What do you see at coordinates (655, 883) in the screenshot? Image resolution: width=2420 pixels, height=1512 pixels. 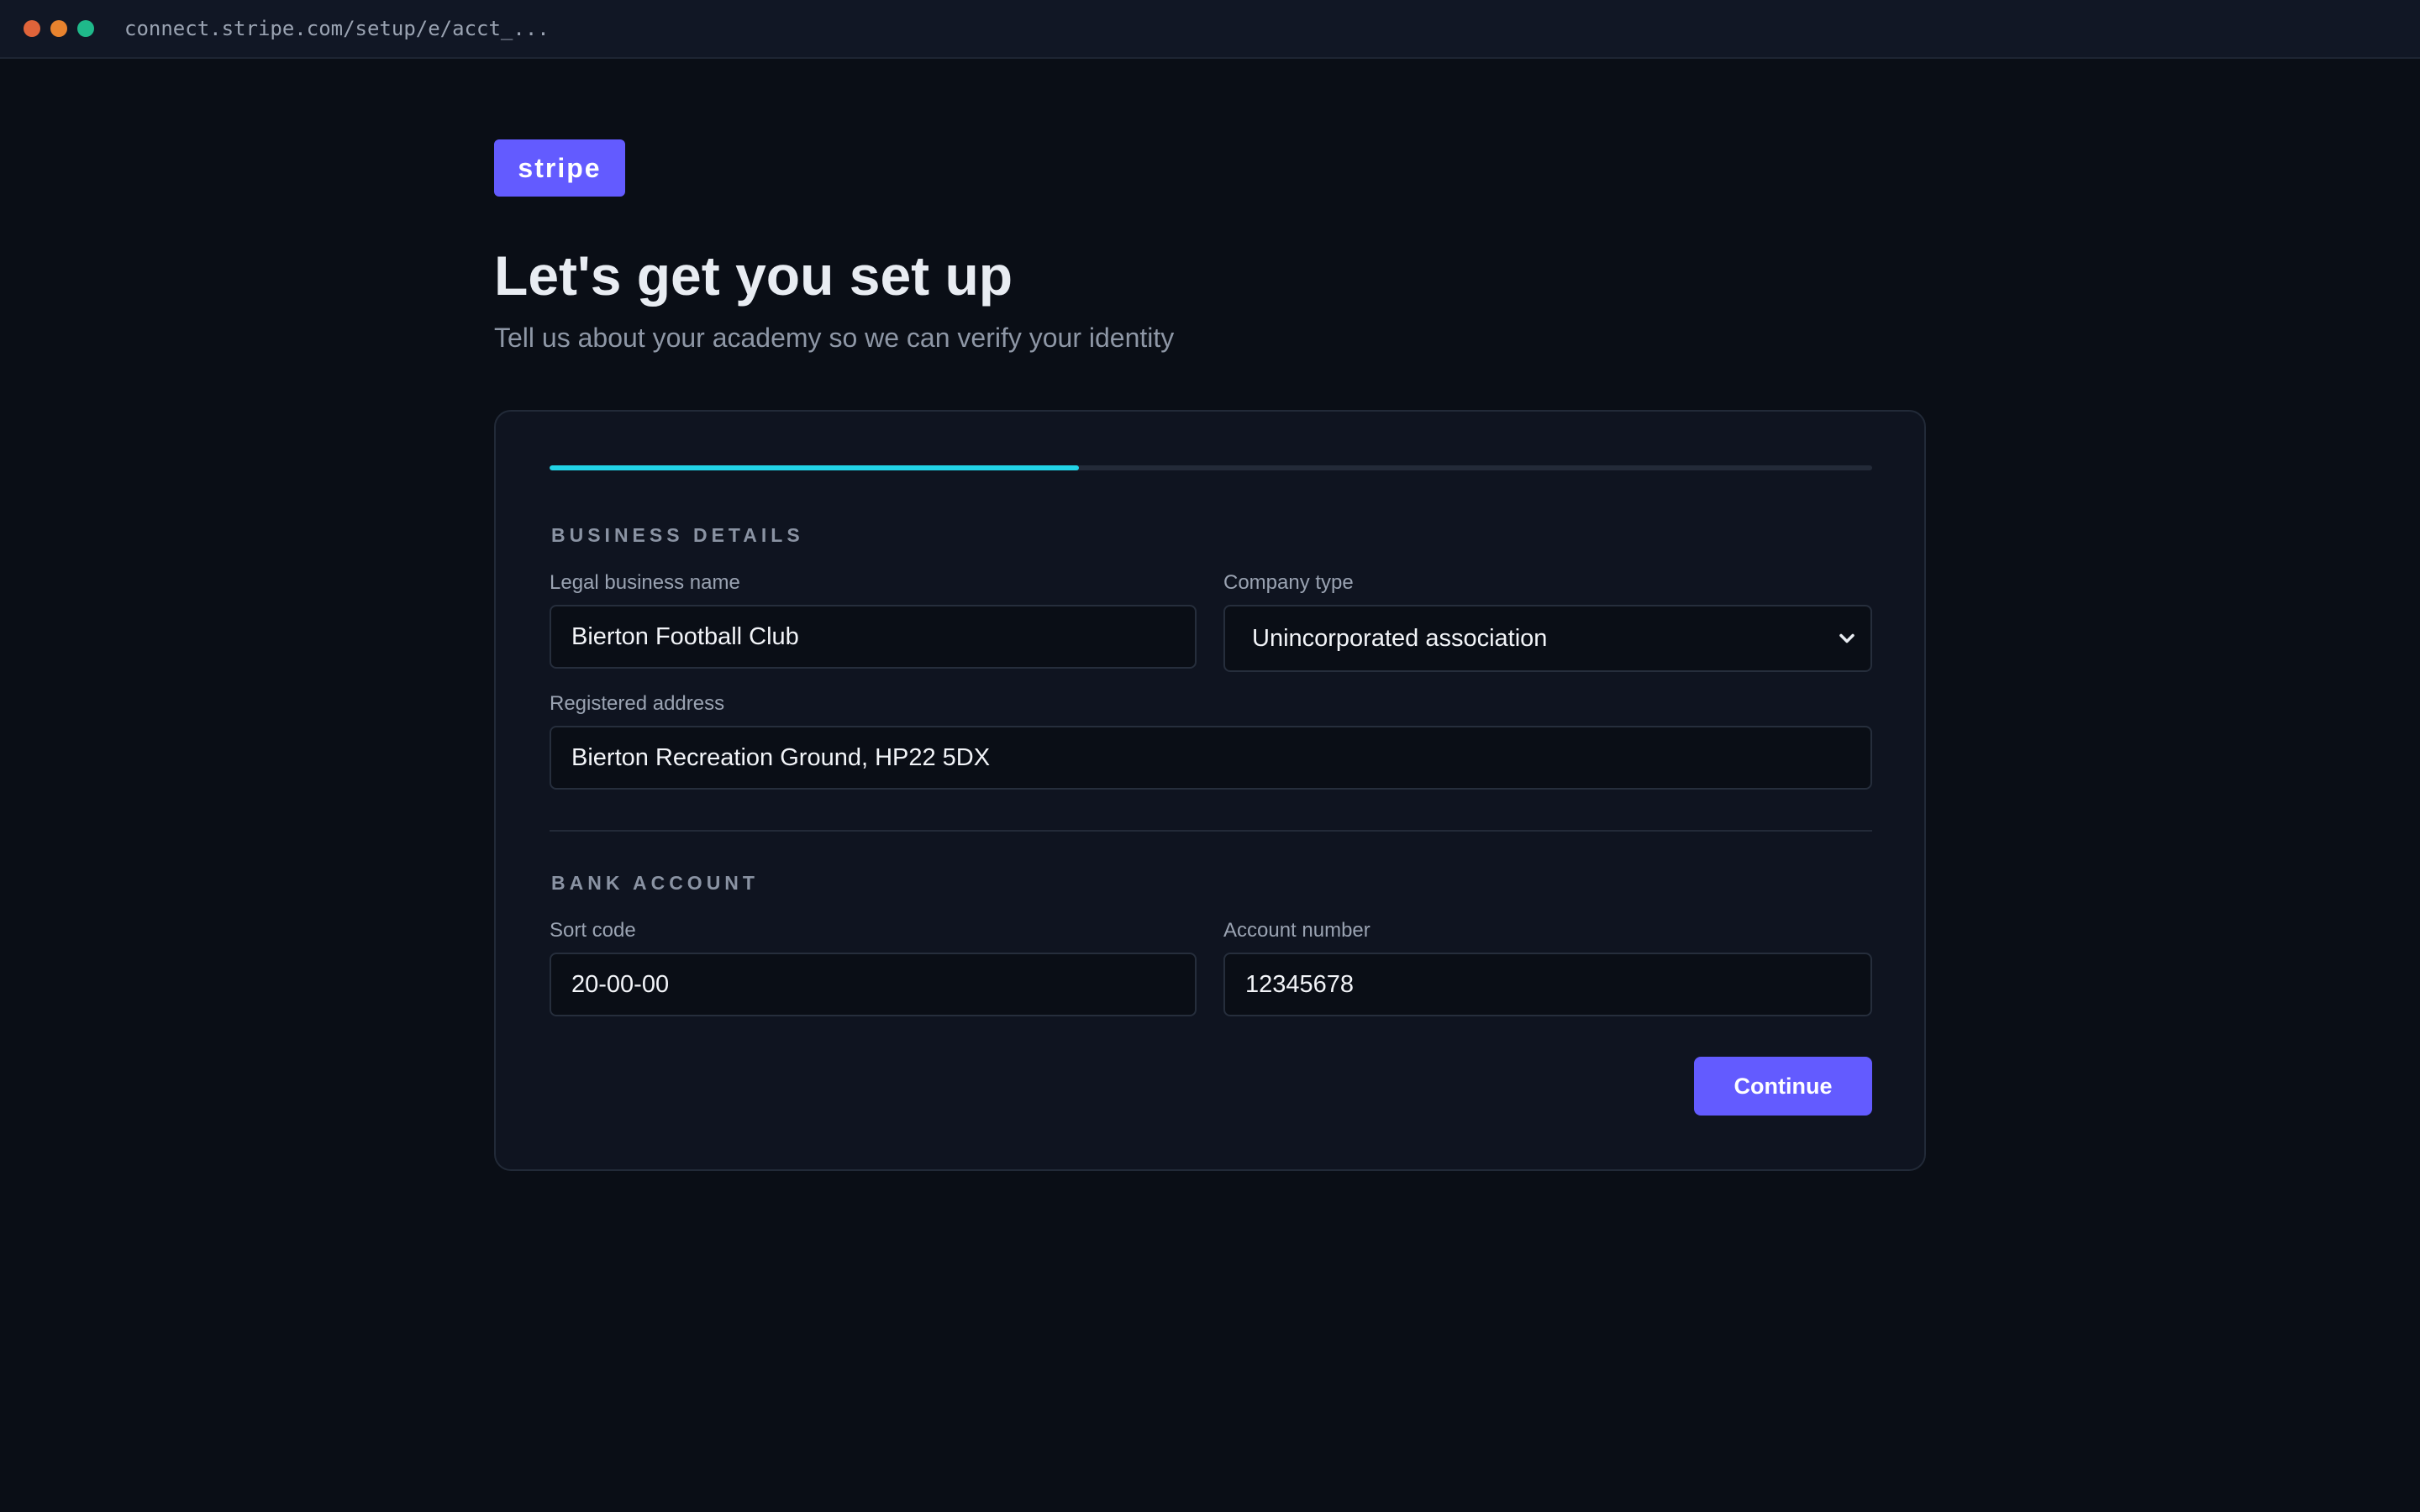 I see `bank-account-heading: BANK ACCOUNT` at bounding box center [655, 883].